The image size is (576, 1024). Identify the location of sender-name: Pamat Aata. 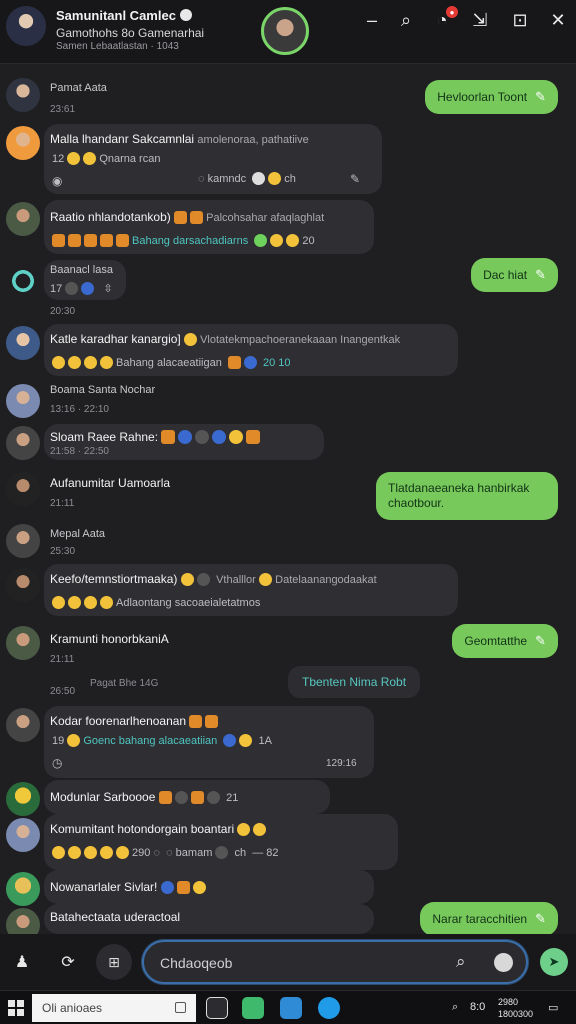
(78, 88).